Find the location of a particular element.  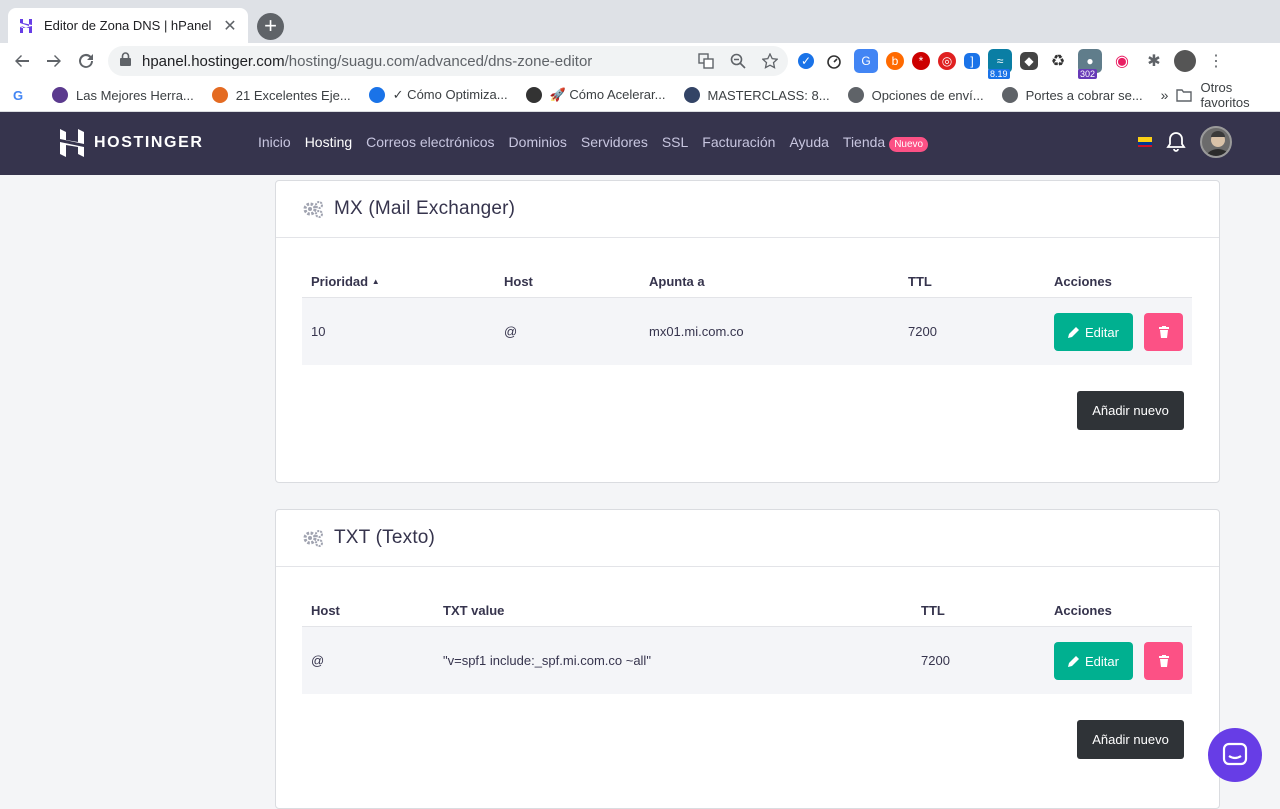

column-host-header: Host is located at coordinates (325, 610).